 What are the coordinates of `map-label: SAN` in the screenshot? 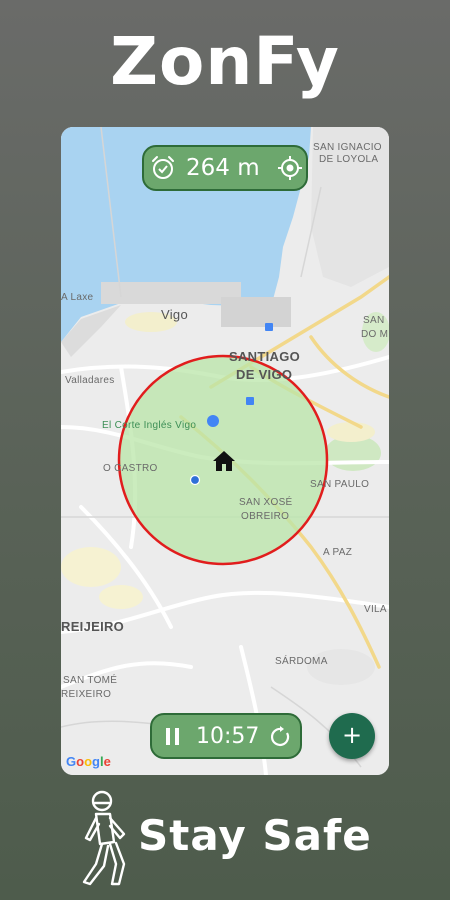 It's located at (374, 320).